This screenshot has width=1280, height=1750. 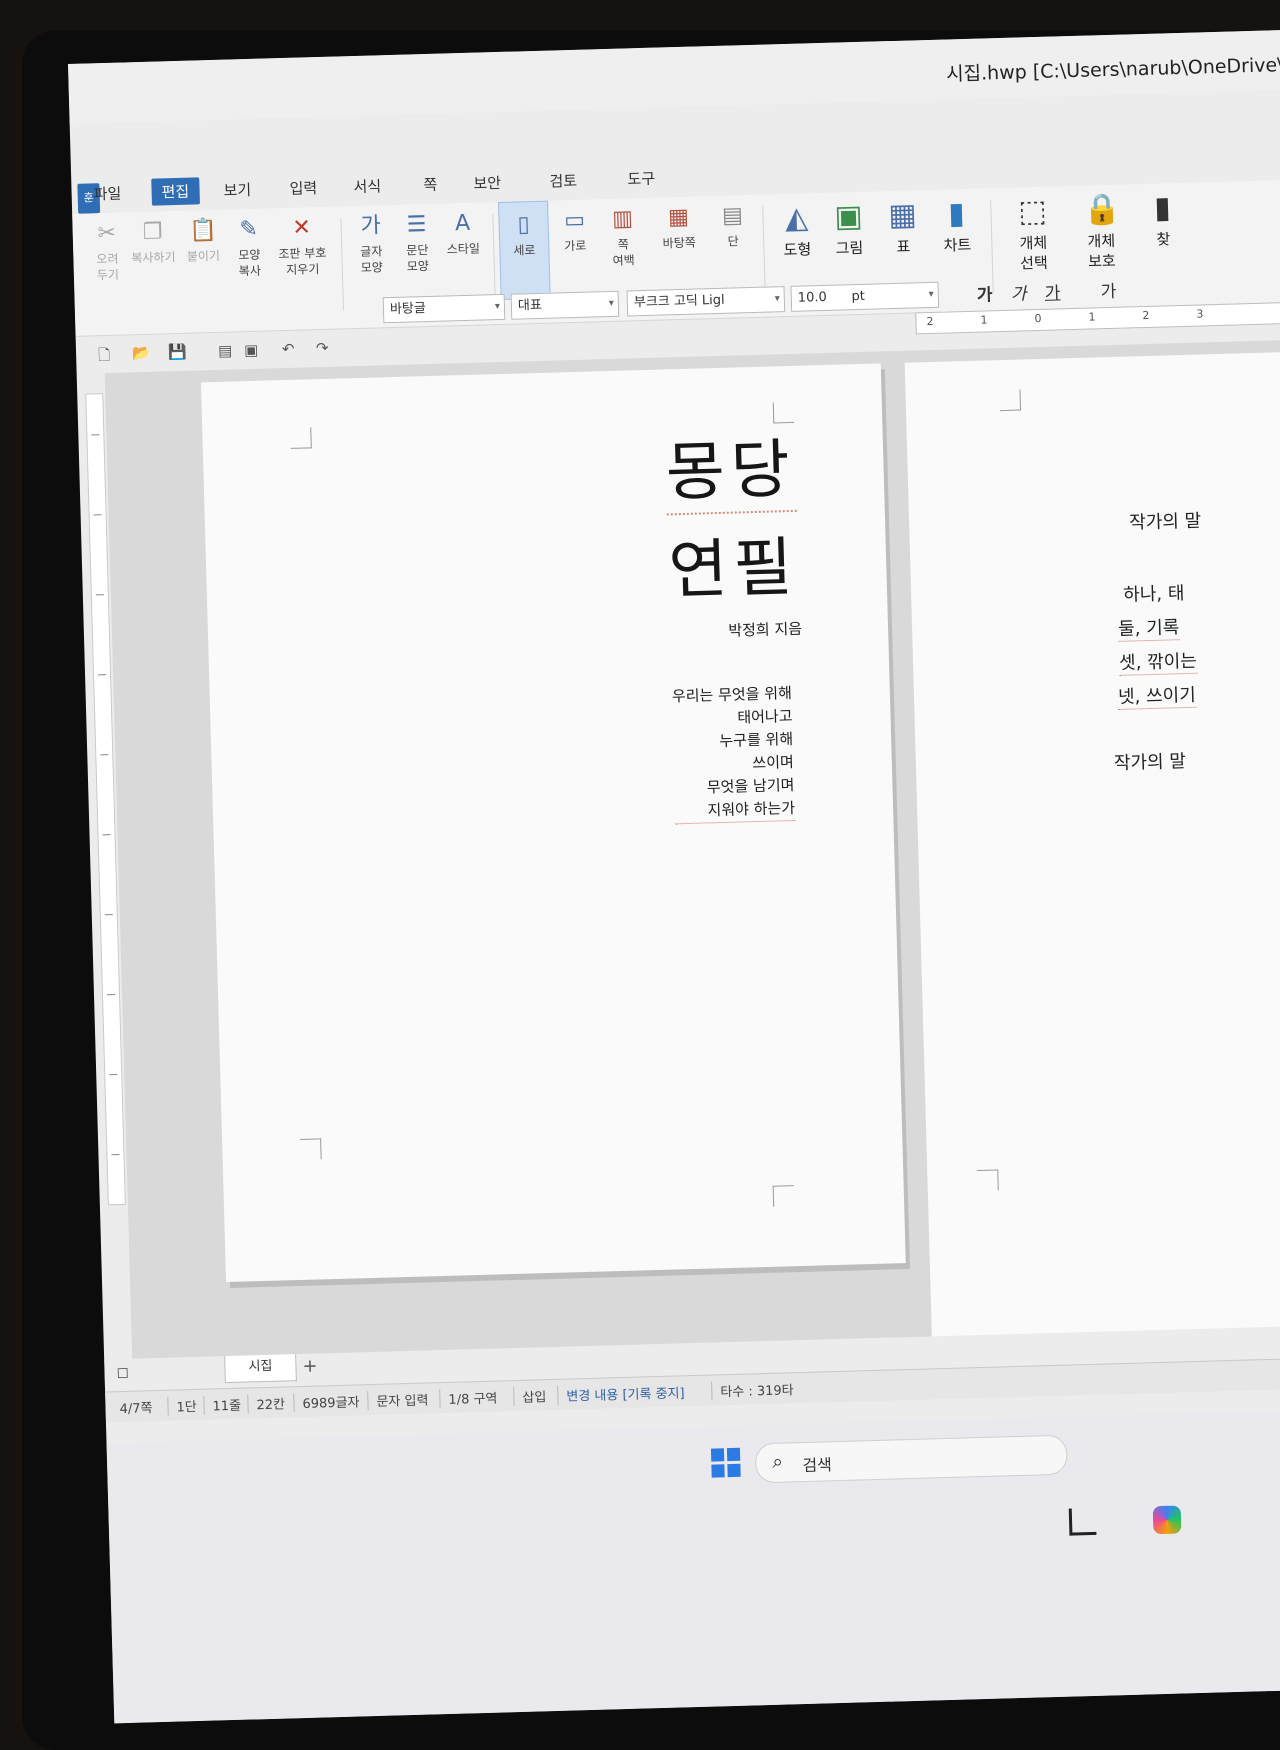 I want to click on task-view-icon, so click(x=1082, y=1521).